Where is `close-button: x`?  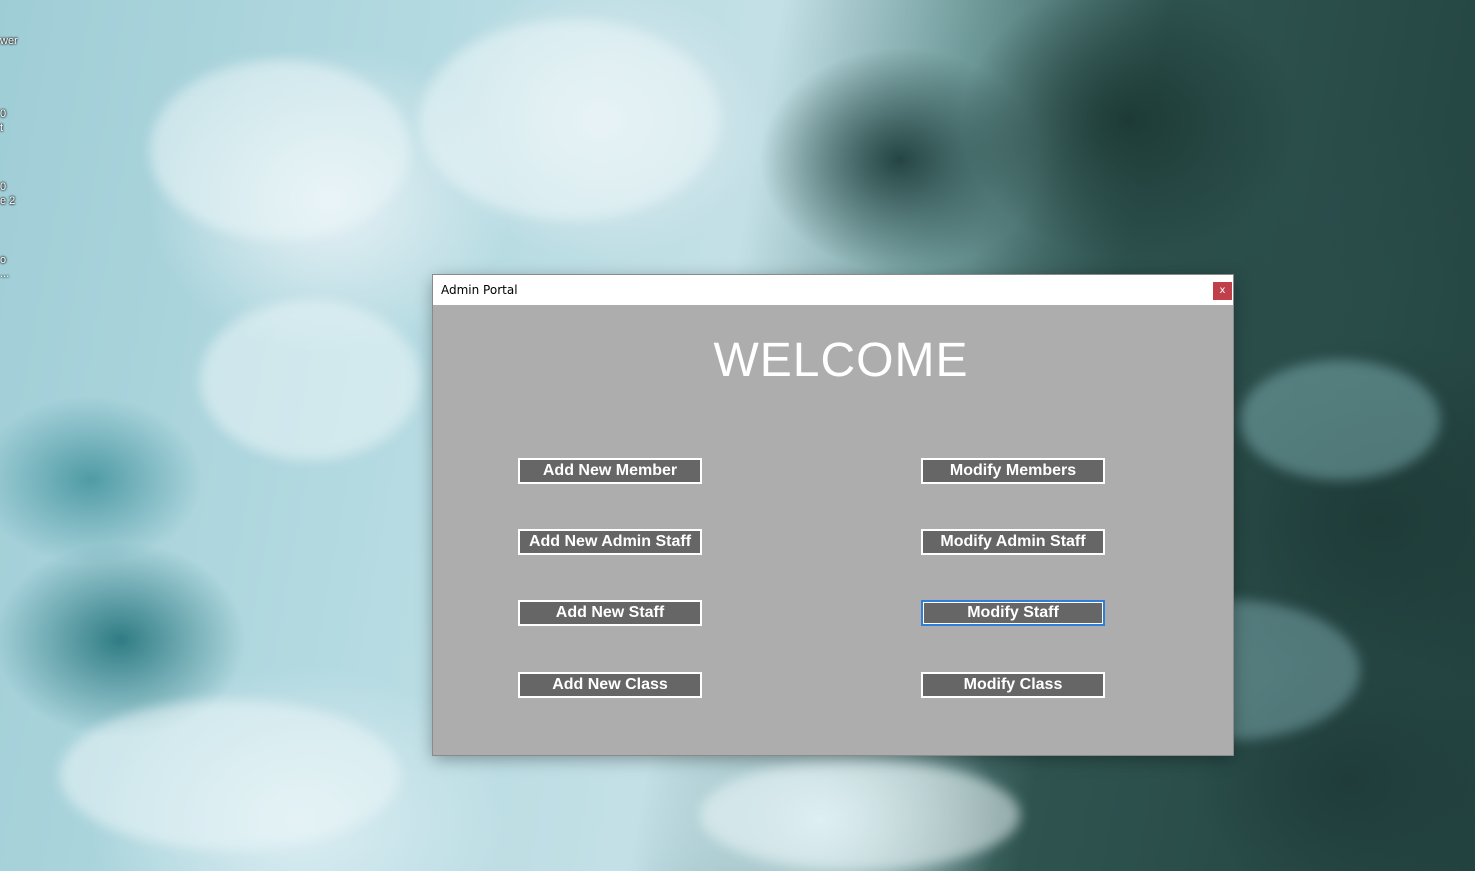 close-button: x is located at coordinates (1222, 291).